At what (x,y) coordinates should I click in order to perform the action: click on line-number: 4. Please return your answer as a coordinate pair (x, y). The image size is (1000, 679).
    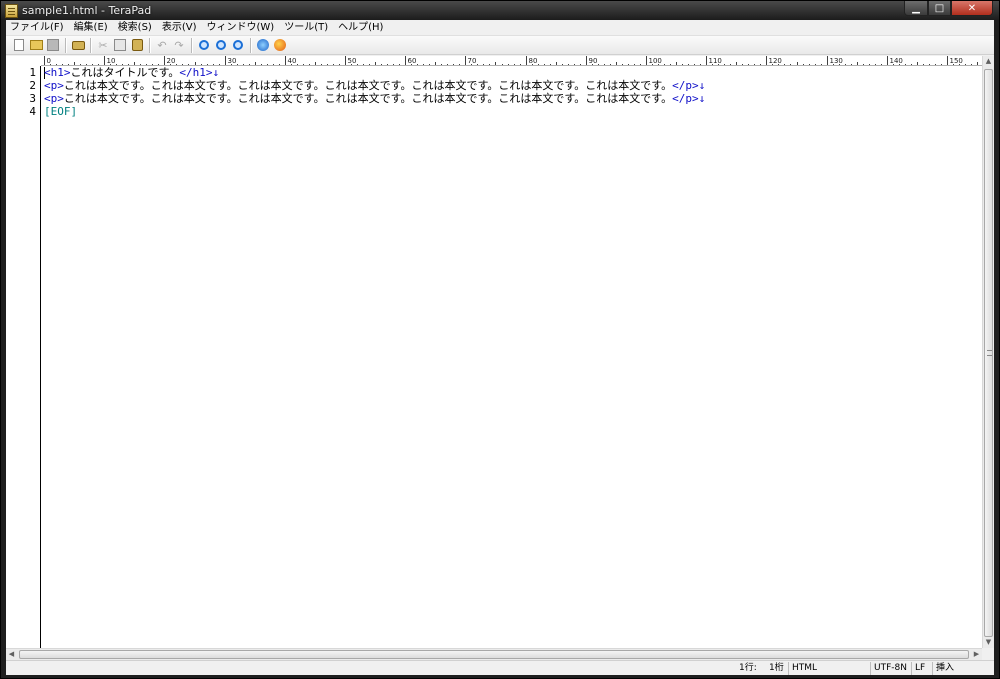
    Looking at the image, I should click on (32, 111).